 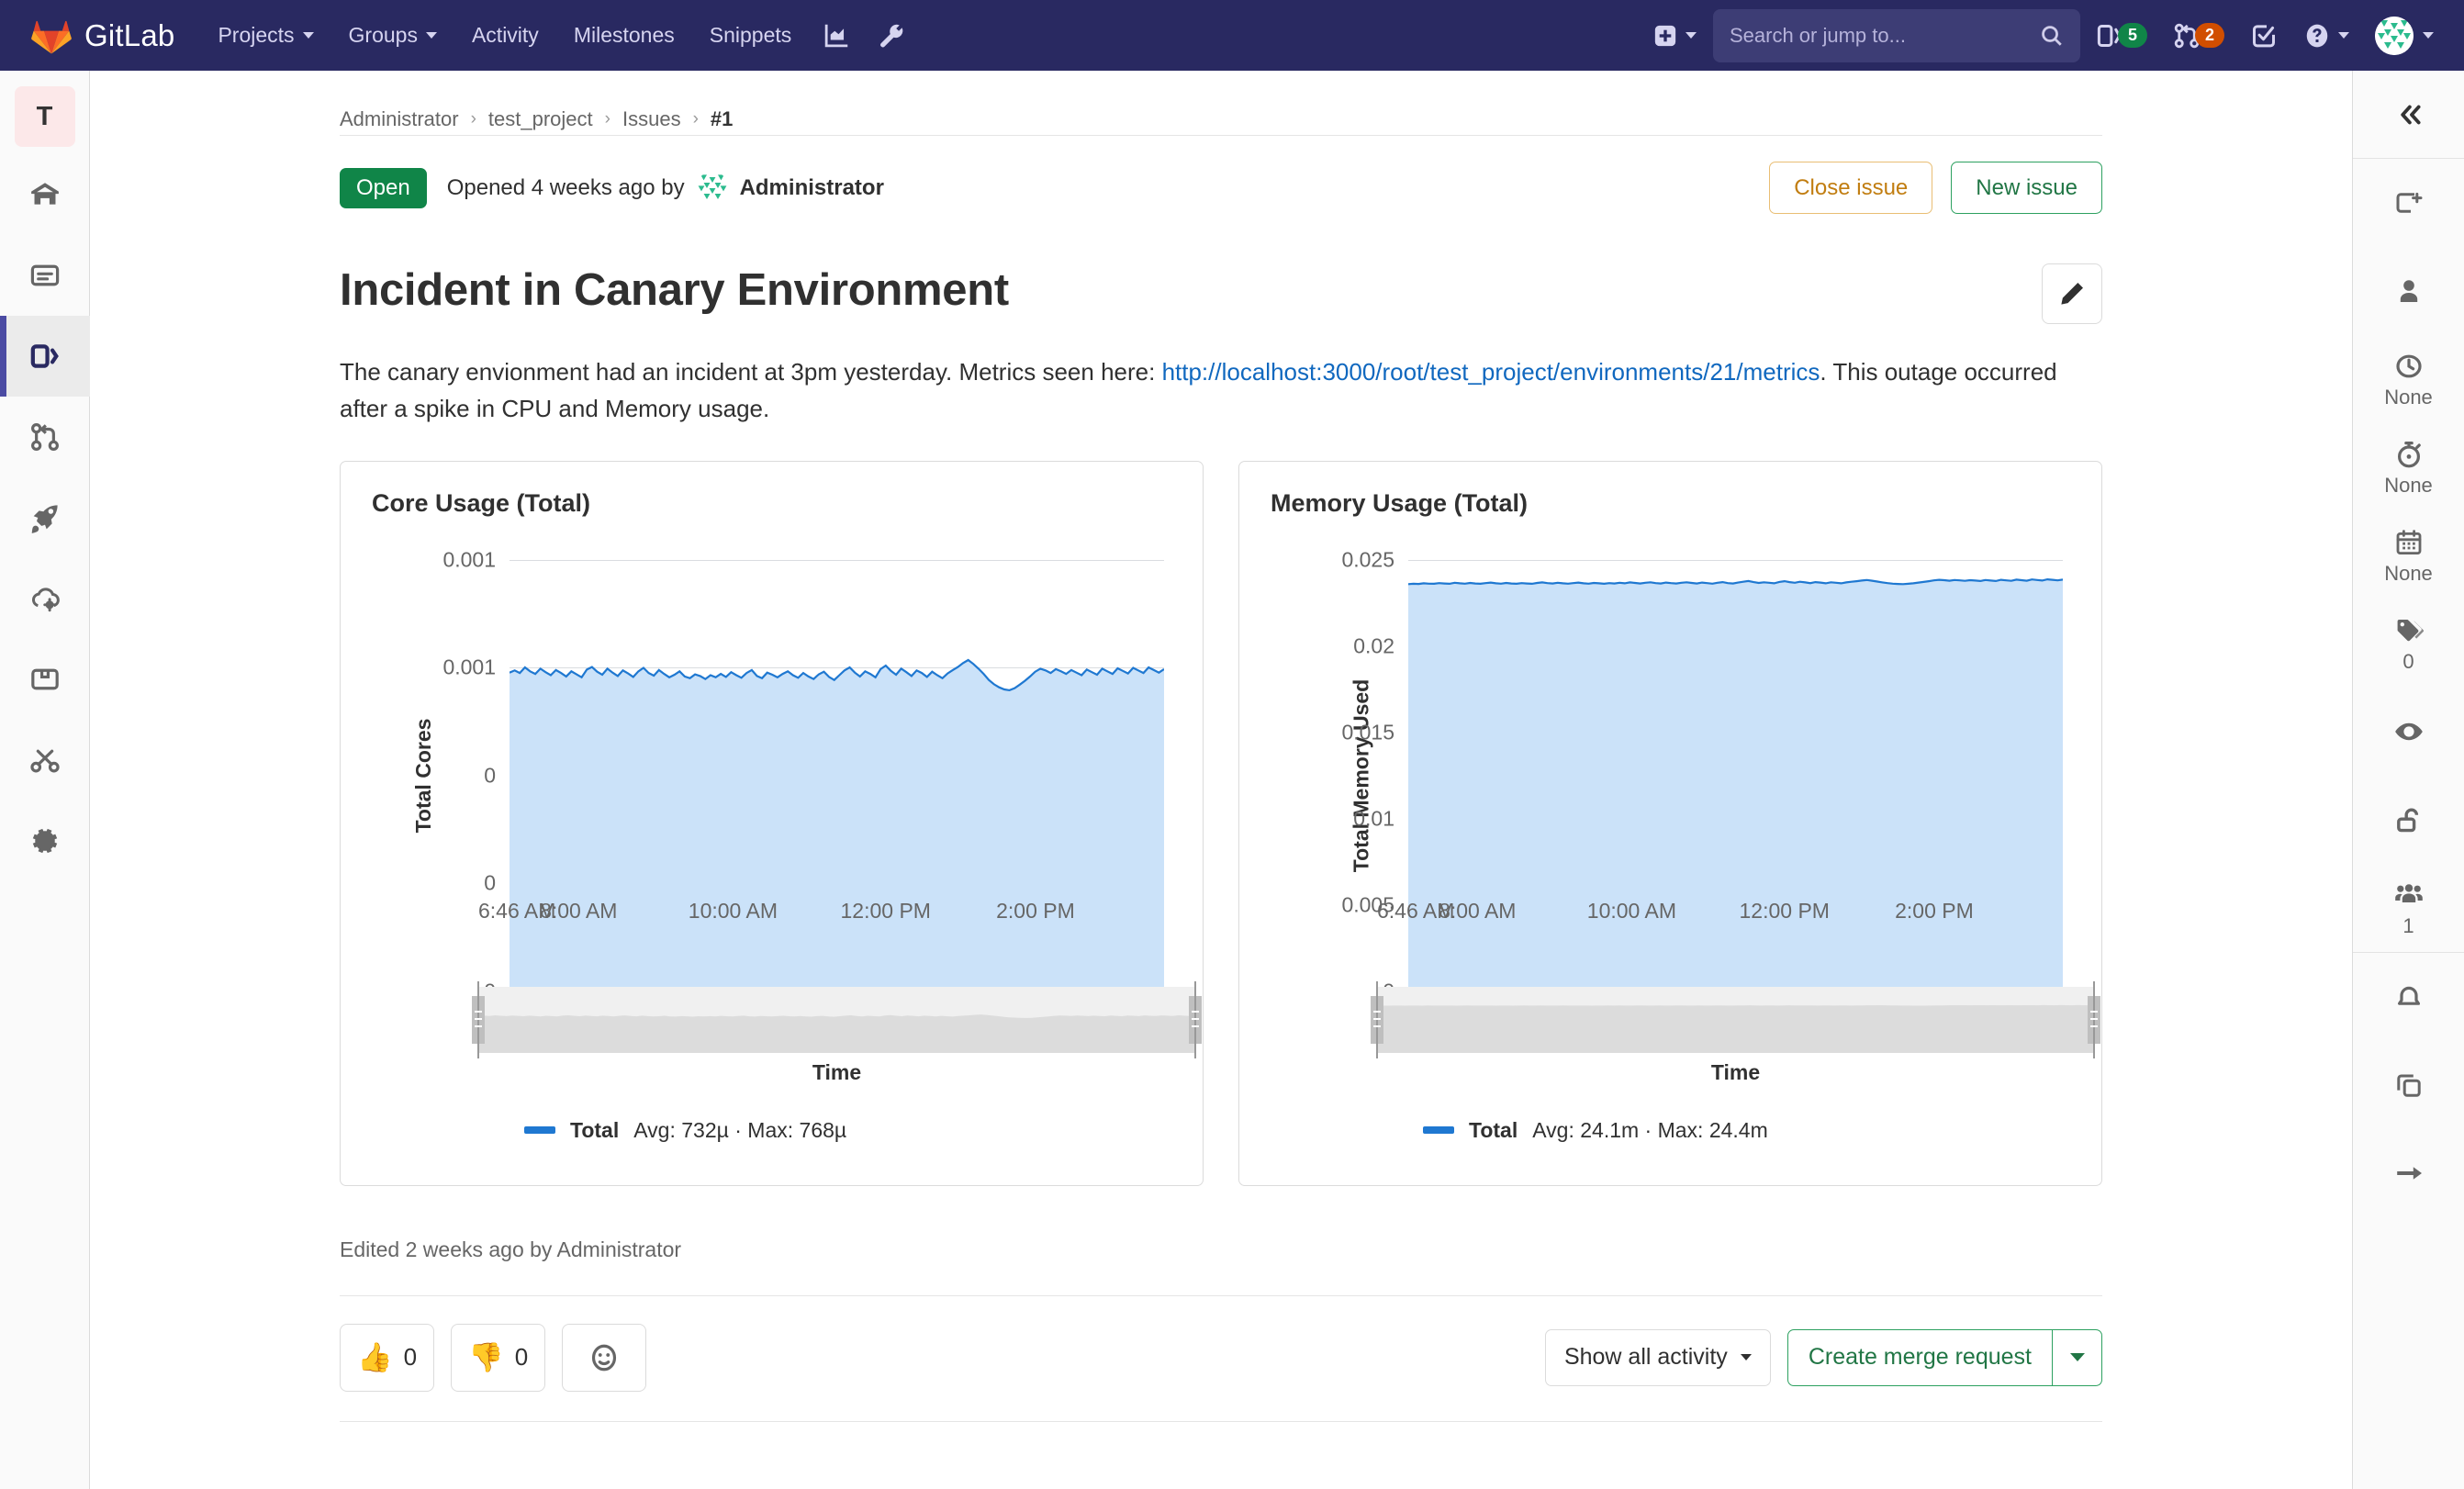 What do you see at coordinates (2121, 36) in the screenshot?
I see `nav-issues-button: 5` at bounding box center [2121, 36].